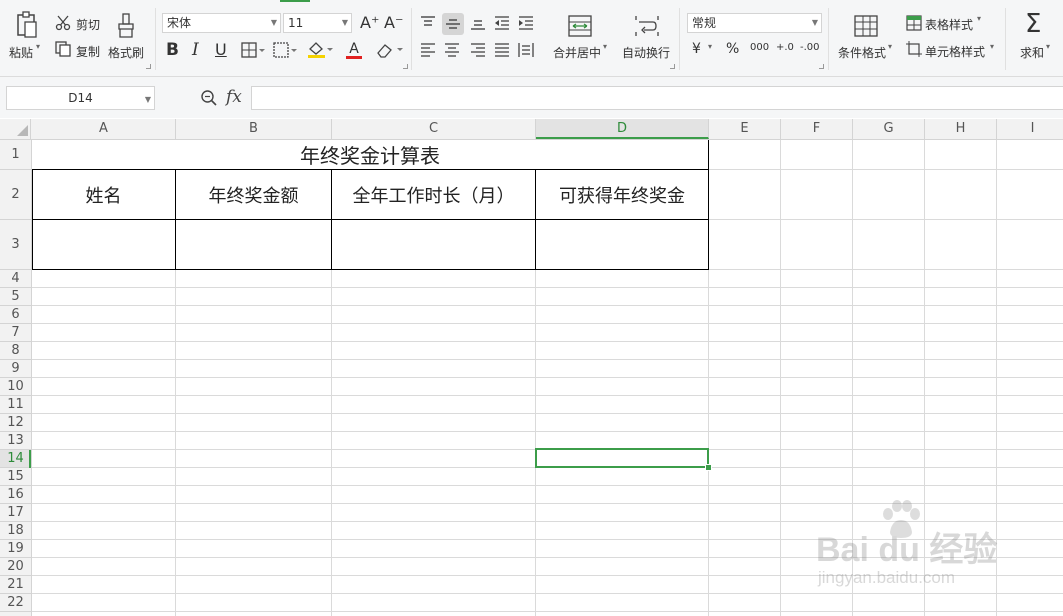 This screenshot has width=1063, height=616. Describe the element at coordinates (393, 22) in the screenshot. I see `shrink-font-button: A⁻` at that location.